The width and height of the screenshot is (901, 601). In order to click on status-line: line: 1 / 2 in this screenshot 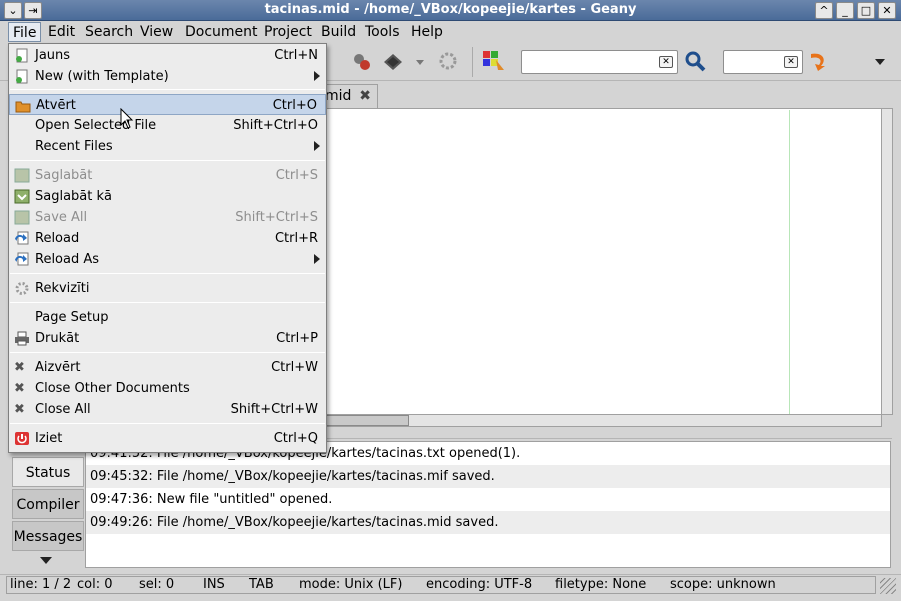, I will do `click(41, 584)`.